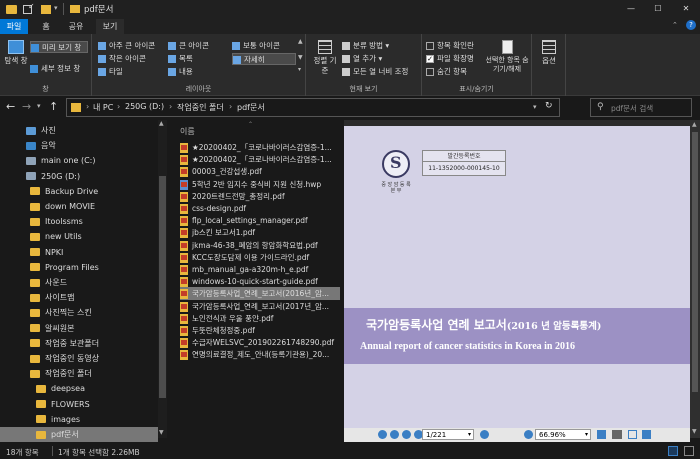 The image size is (700, 459). Describe the element at coordinates (110, 26) in the screenshot. I see `tab-view: 보기` at that location.